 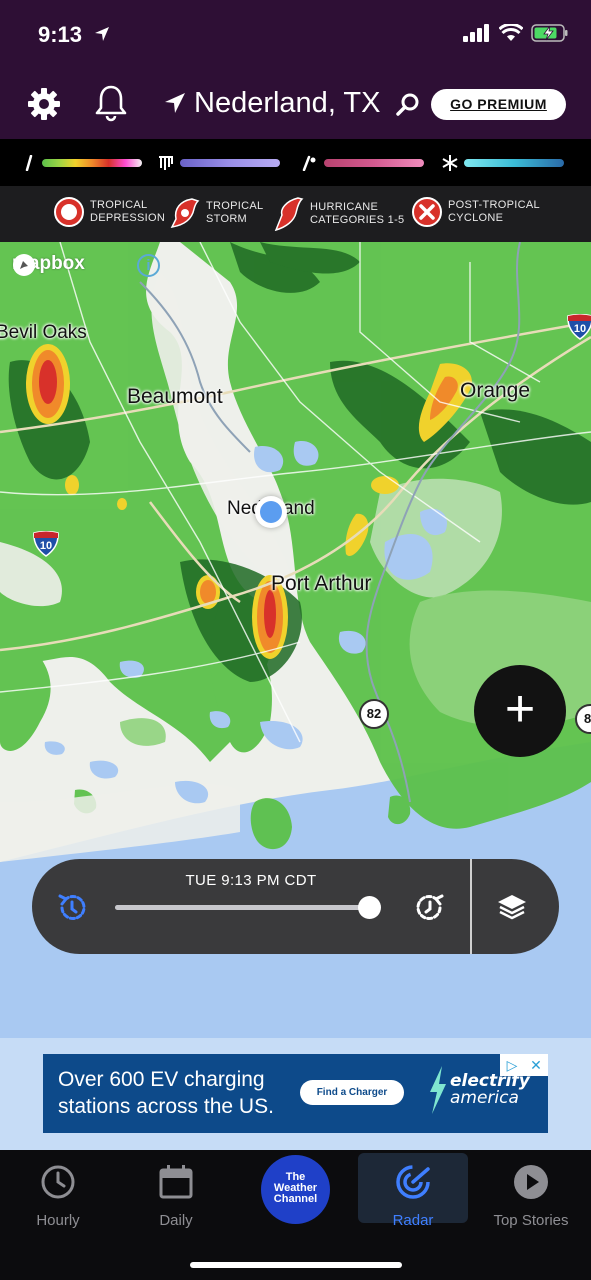 What do you see at coordinates (430, 908) in the screenshot?
I see `future-radar-icon` at bounding box center [430, 908].